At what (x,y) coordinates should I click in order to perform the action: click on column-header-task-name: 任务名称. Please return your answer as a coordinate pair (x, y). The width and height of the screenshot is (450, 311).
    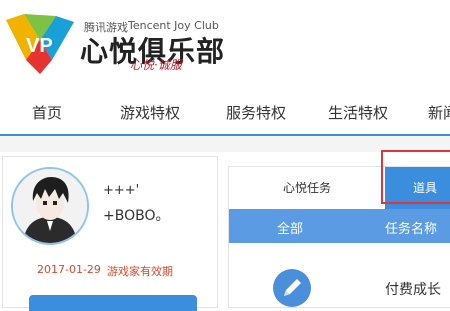
    Looking at the image, I should click on (411, 229).